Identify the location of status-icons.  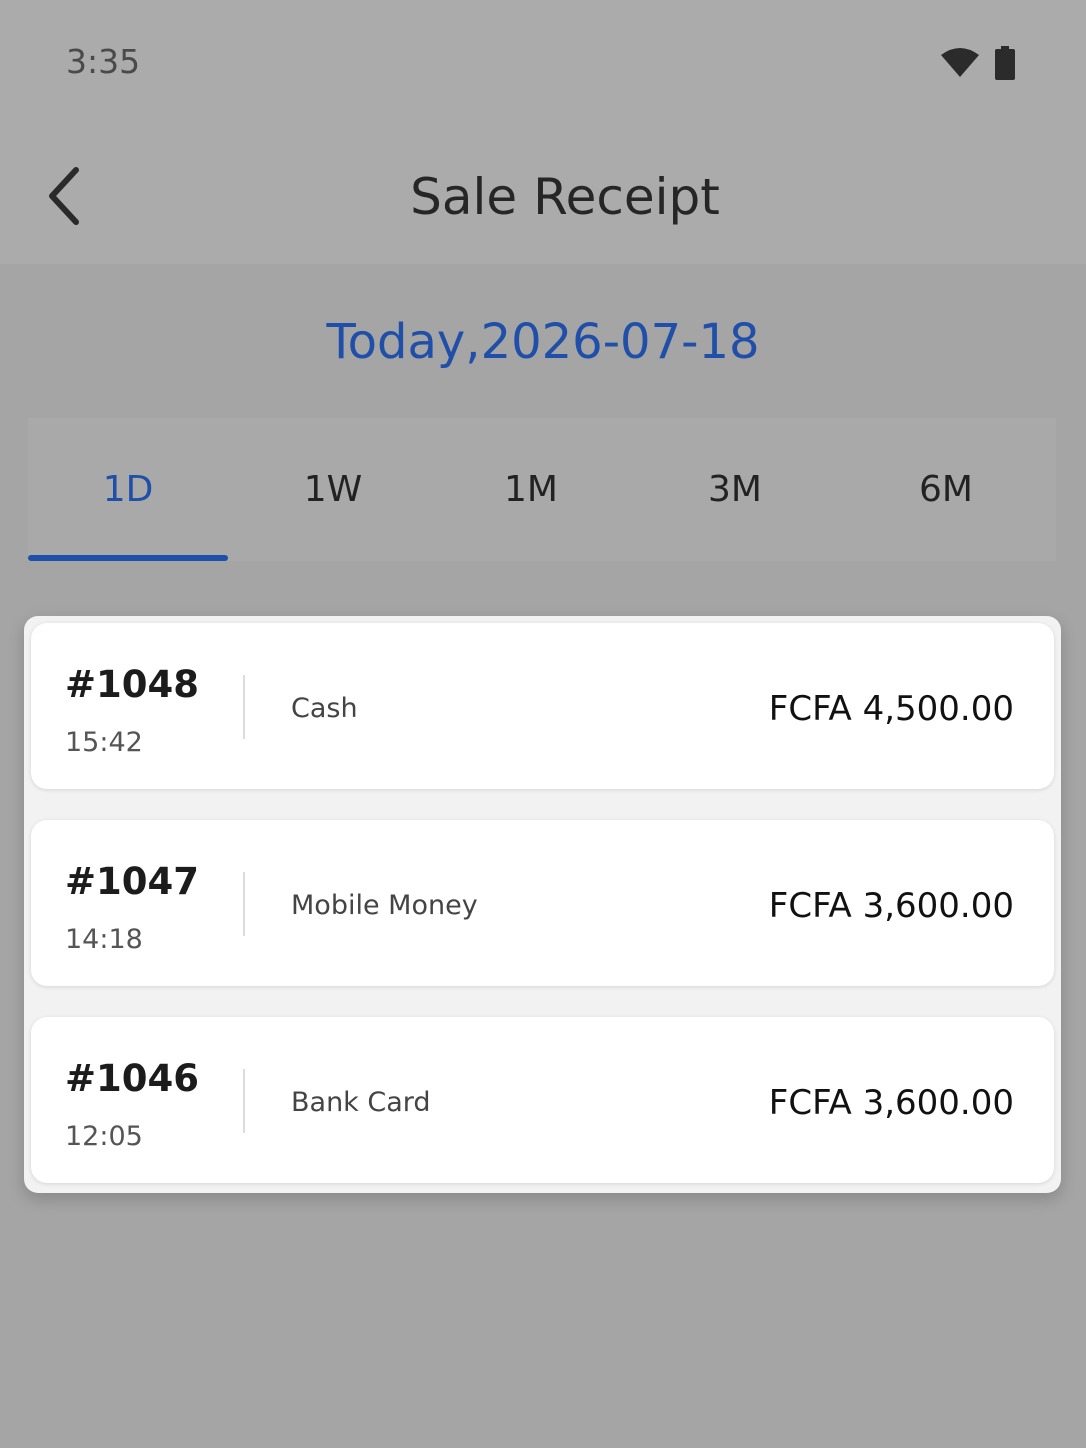
(978, 63).